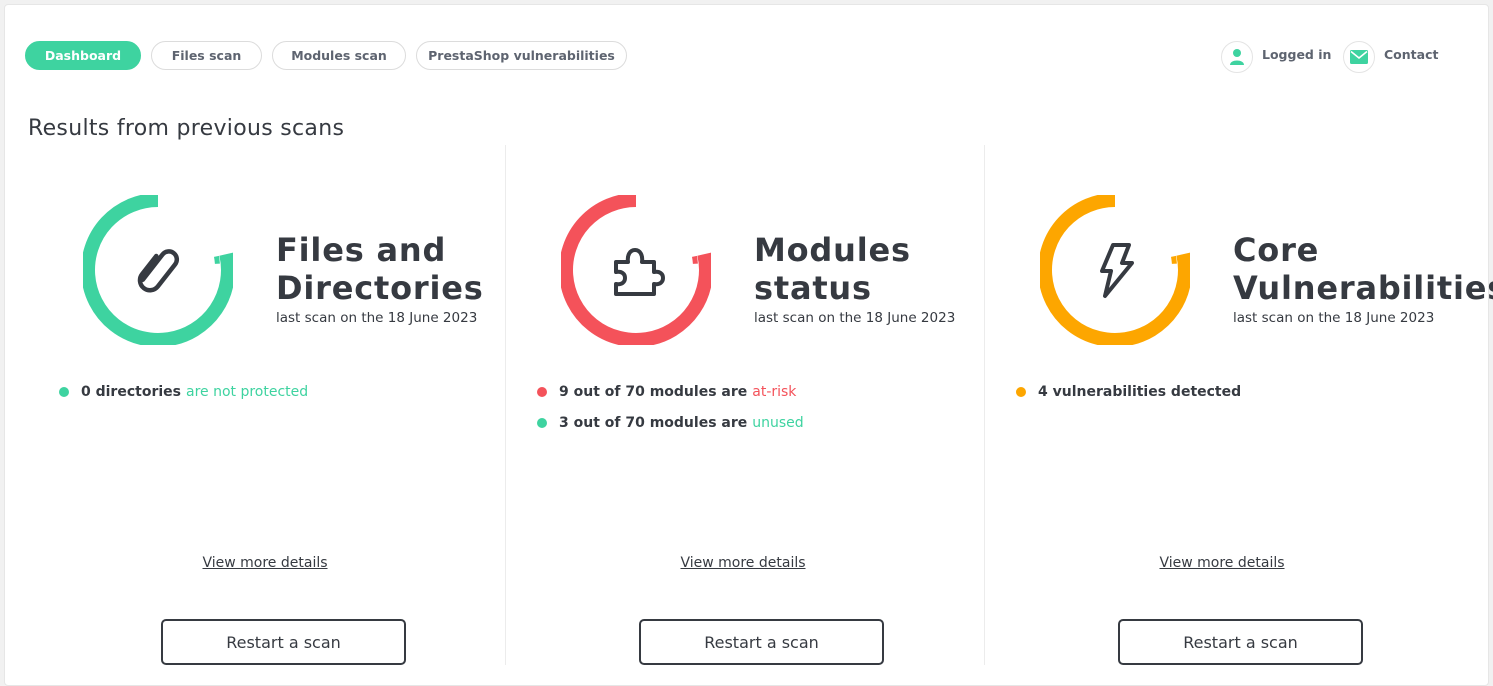 This screenshot has height=686, width=1493. Describe the element at coordinates (247, 392) in the screenshot. I see `stat-highlight: are not protected` at that location.